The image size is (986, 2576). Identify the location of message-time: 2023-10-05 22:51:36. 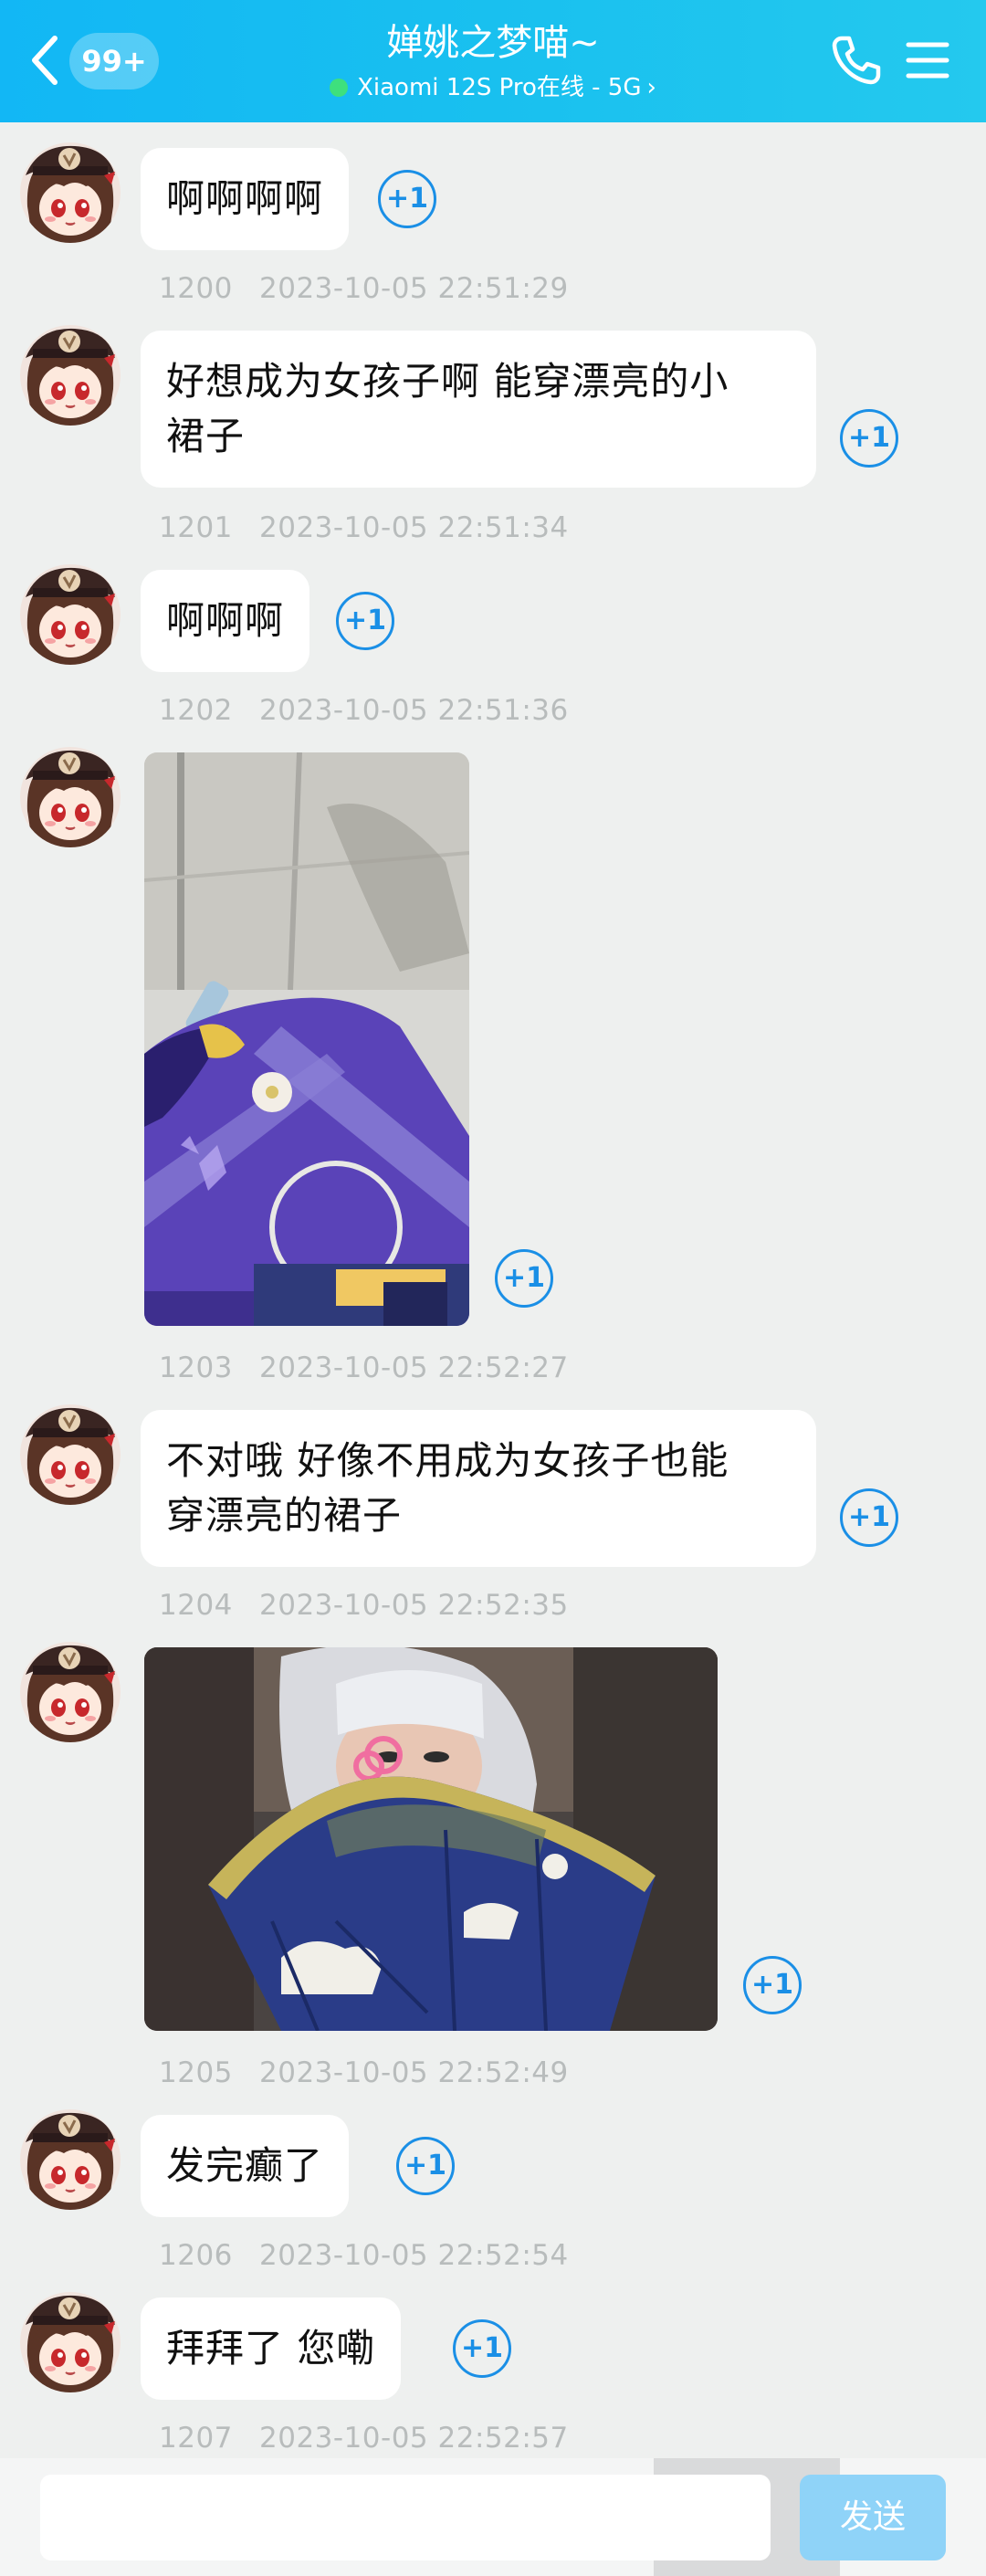
(414, 710).